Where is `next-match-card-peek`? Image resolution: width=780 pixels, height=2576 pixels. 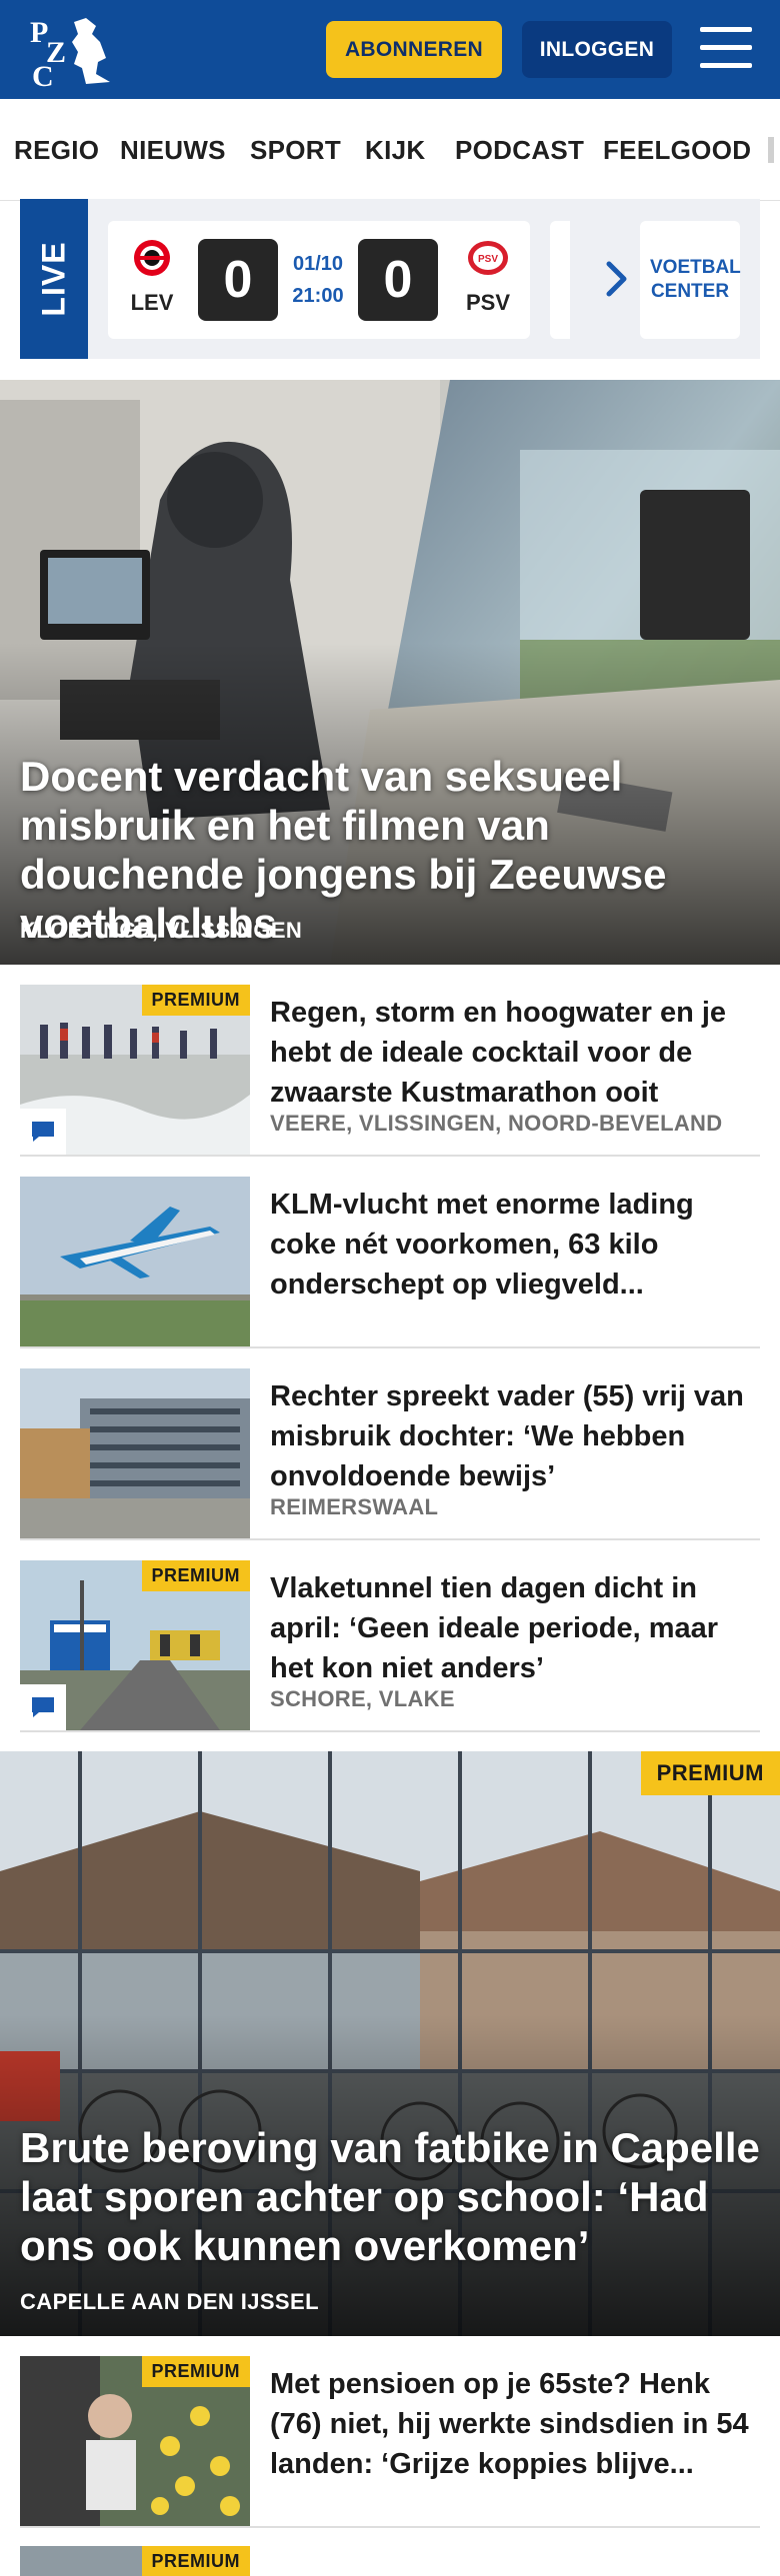
next-match-card-peek is located at coordinates (560, 280).